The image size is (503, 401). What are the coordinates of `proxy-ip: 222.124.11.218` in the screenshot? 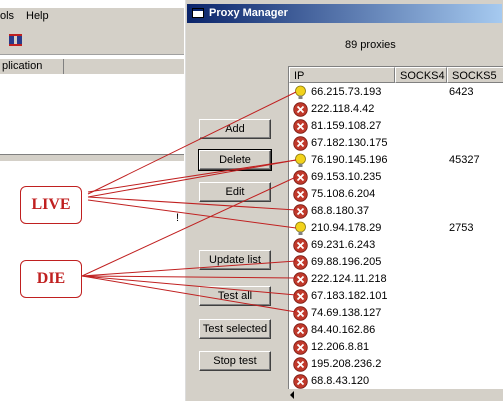 It's located at (349, 279).